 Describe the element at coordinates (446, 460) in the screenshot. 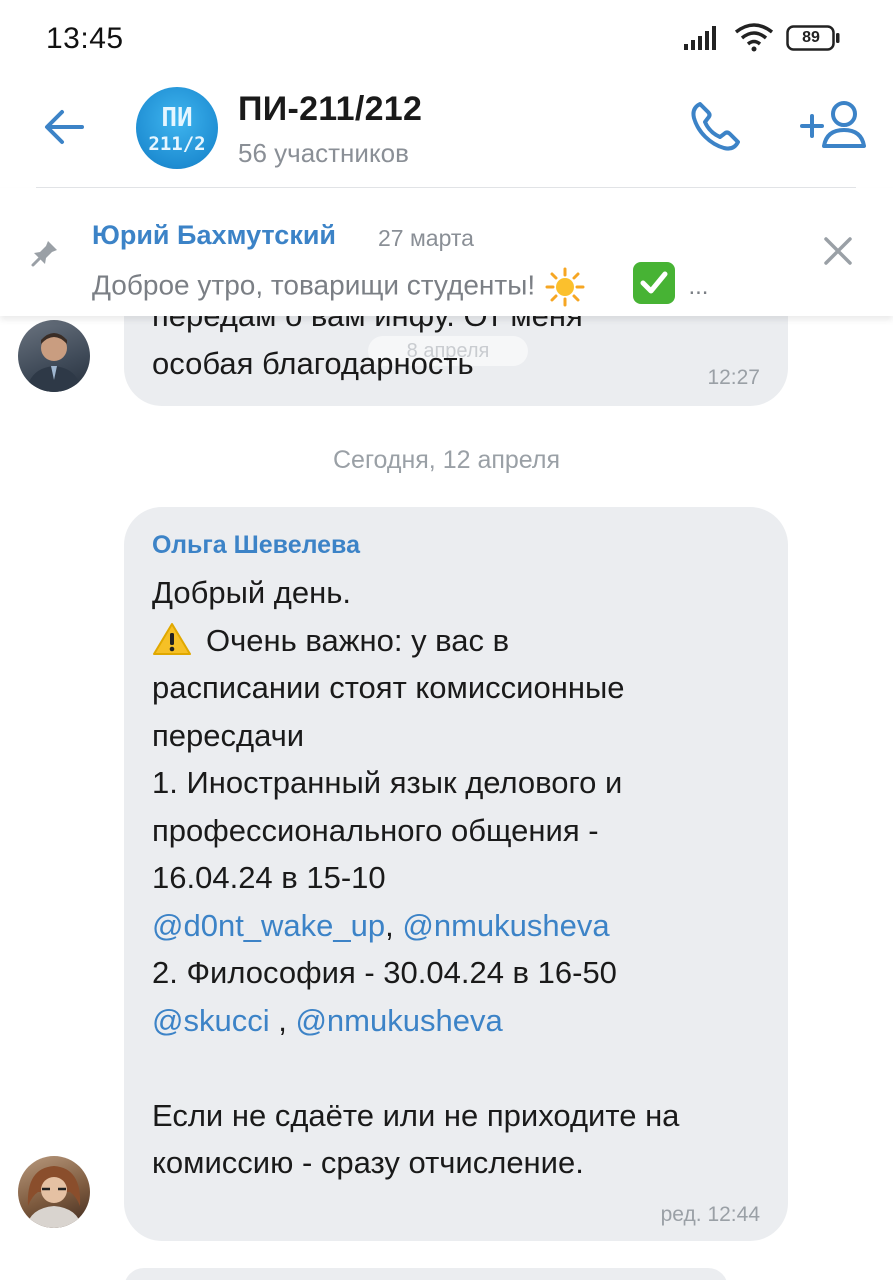

I see `date-separator: Сегодня, 12 апреля` at that location.